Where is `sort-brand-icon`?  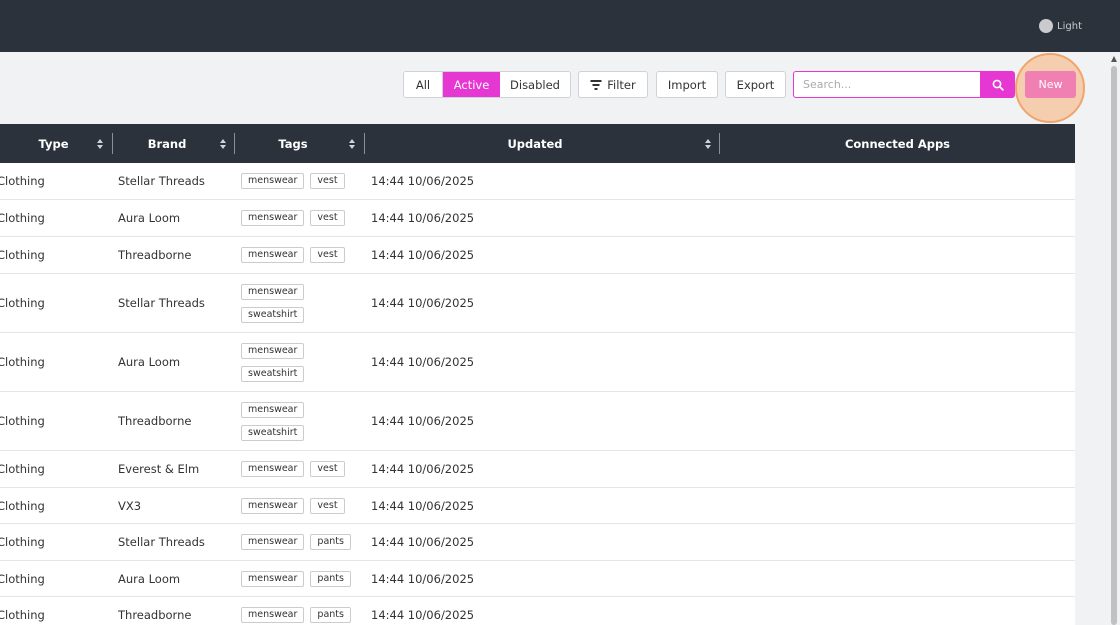
sort-brand-icon is located at coordinates (223, 144).